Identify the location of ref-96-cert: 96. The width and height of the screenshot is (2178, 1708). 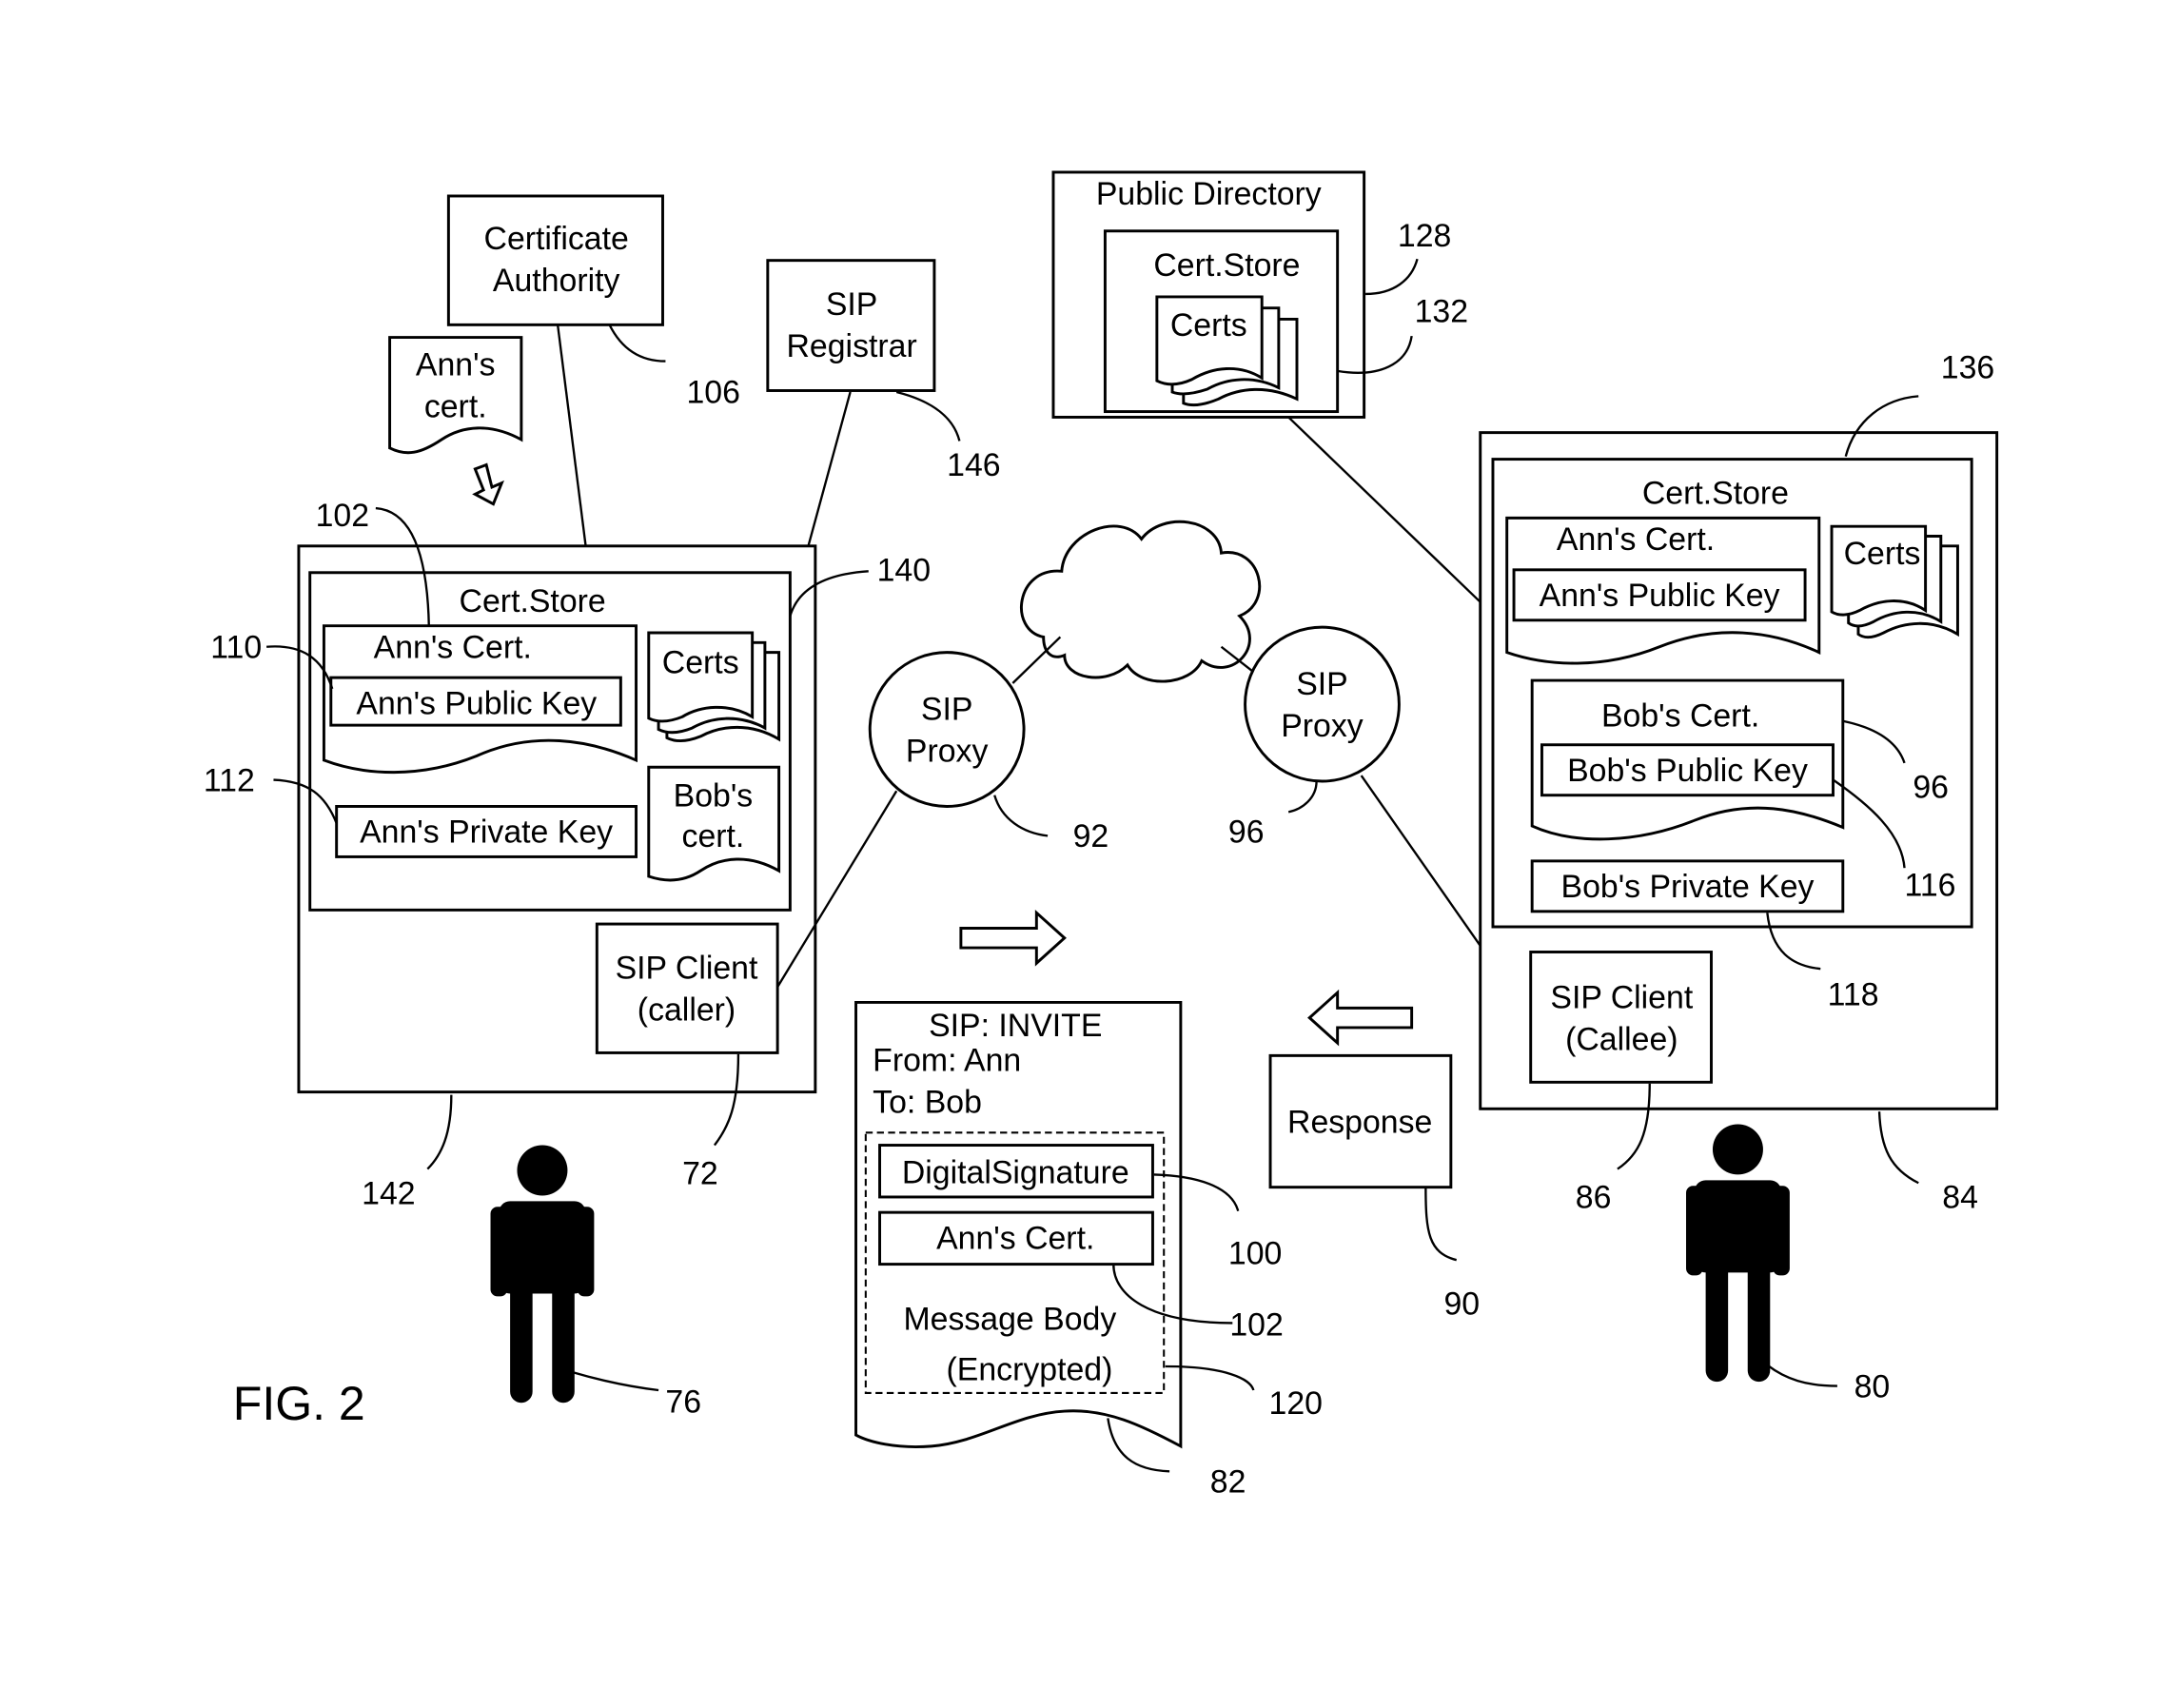
(1931, 788).